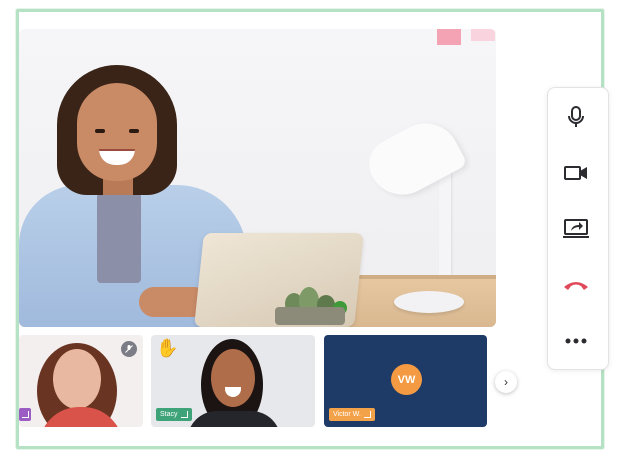 The height and width of the screenshot is (473, 620). I want to click on more-options-icon, so click(576, 341).